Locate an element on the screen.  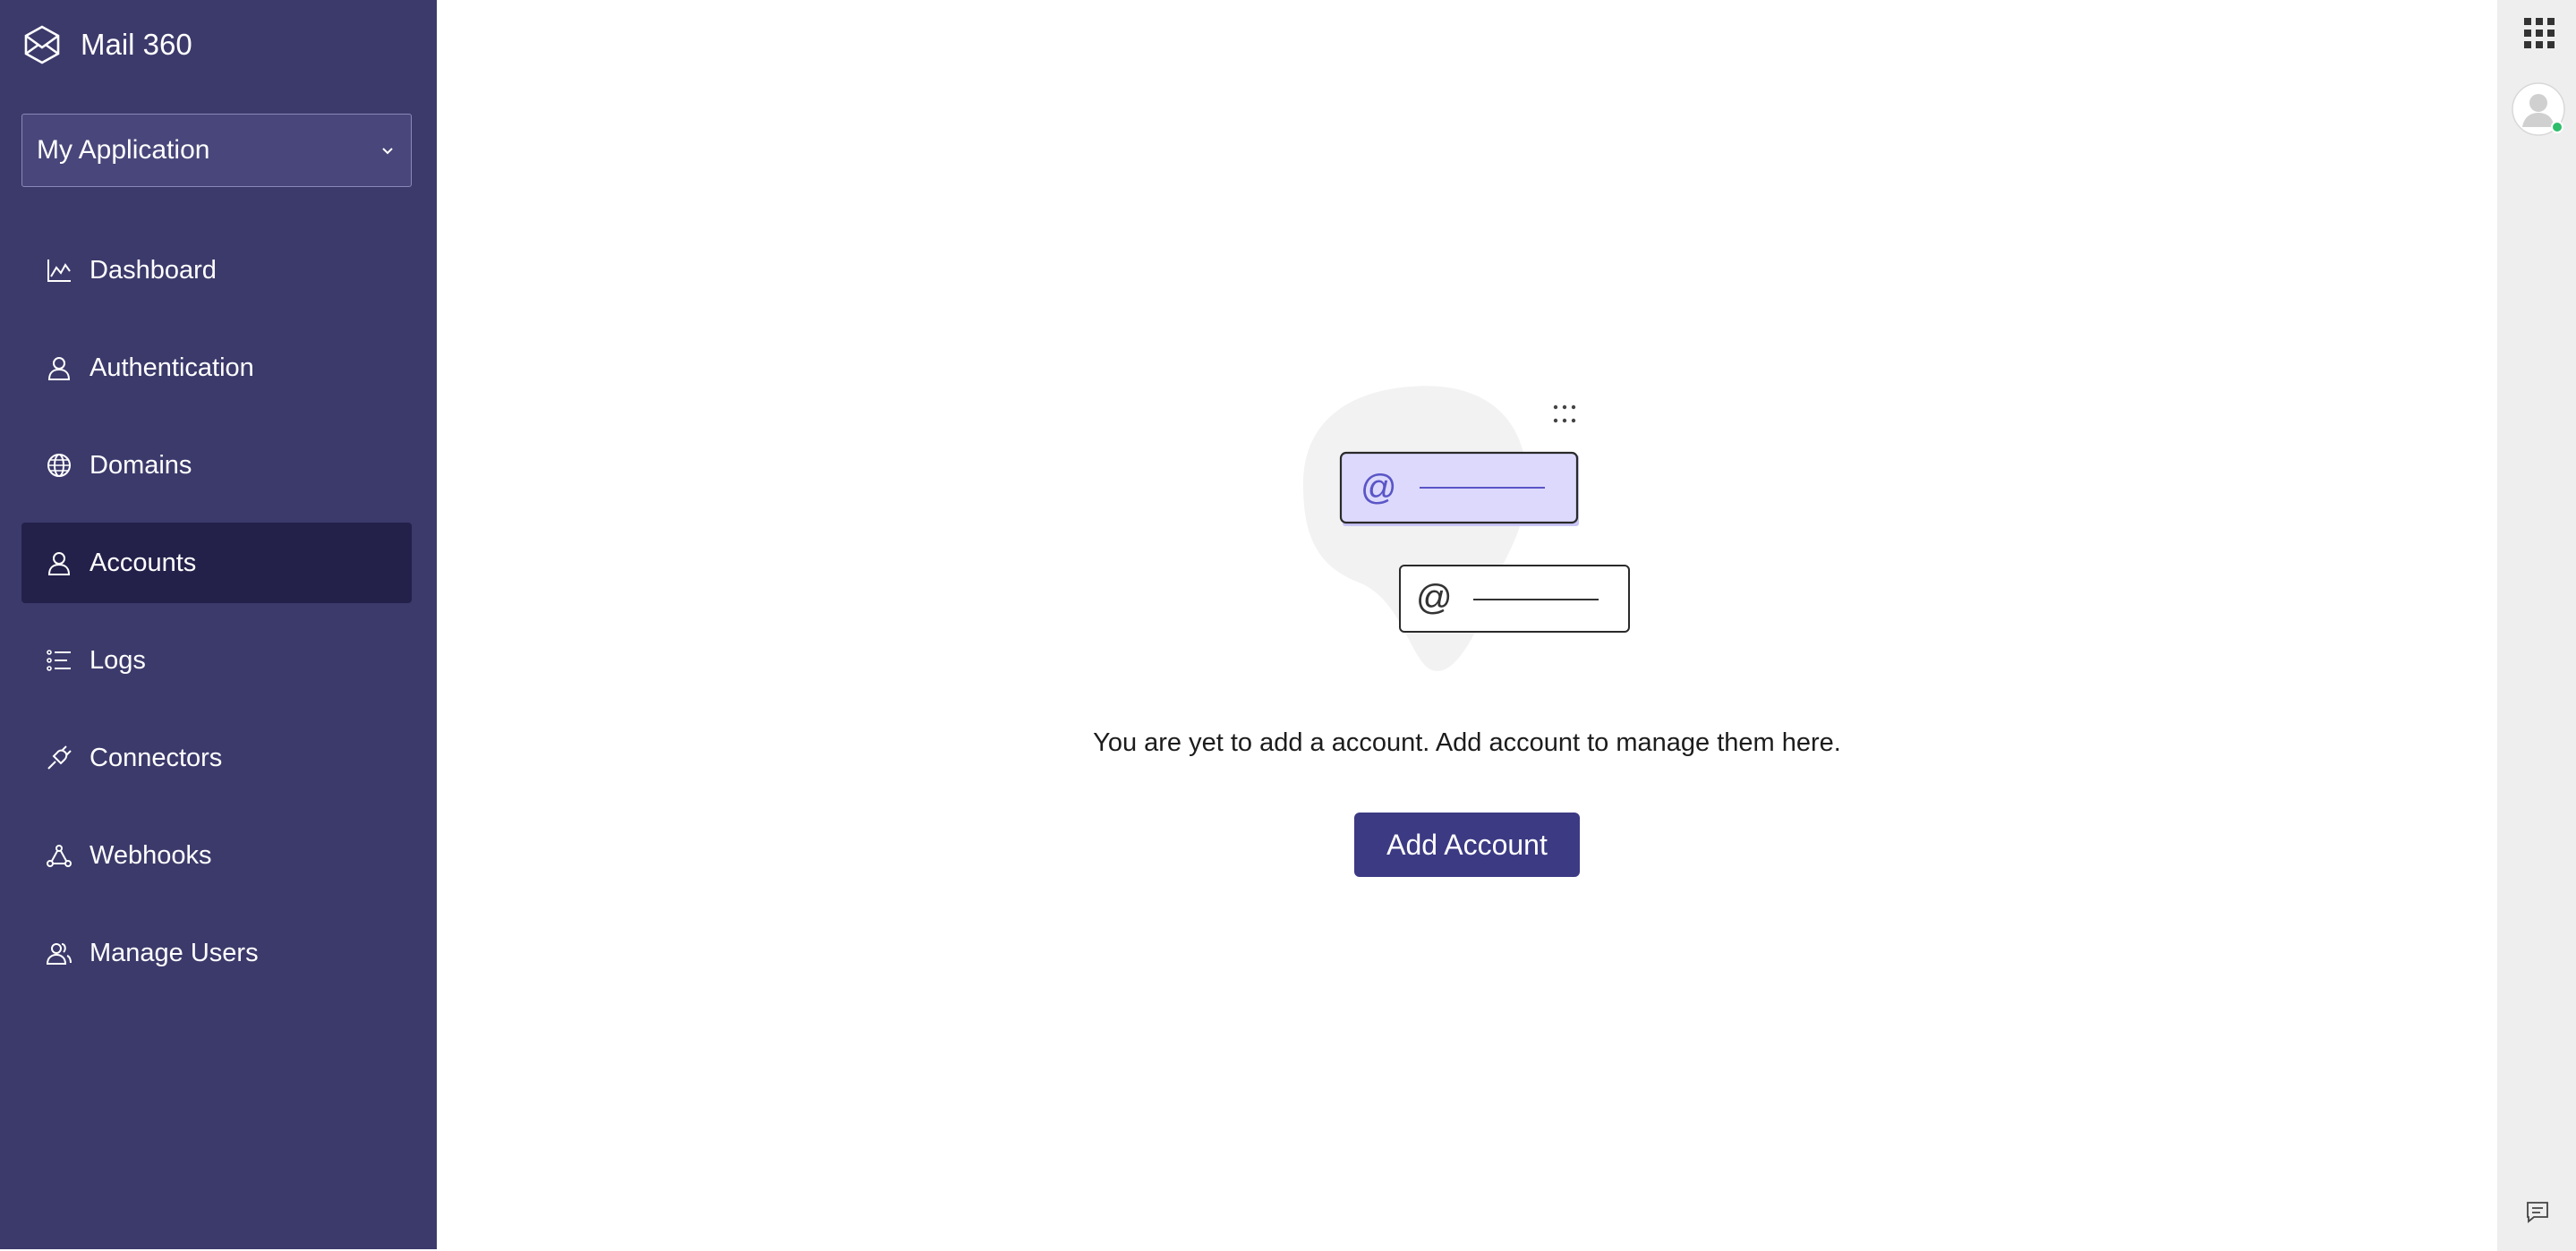
email-fields-illustration: @ @ is located at coordinates (1466, 528).